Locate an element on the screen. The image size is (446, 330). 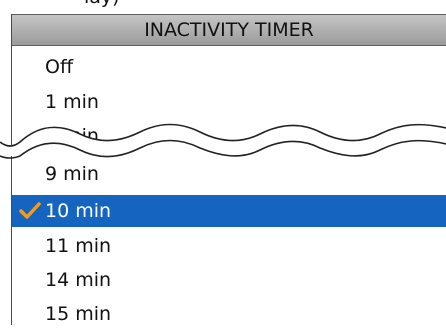
menu-item-9-min: 9 min is located at coordinates (229, 174).